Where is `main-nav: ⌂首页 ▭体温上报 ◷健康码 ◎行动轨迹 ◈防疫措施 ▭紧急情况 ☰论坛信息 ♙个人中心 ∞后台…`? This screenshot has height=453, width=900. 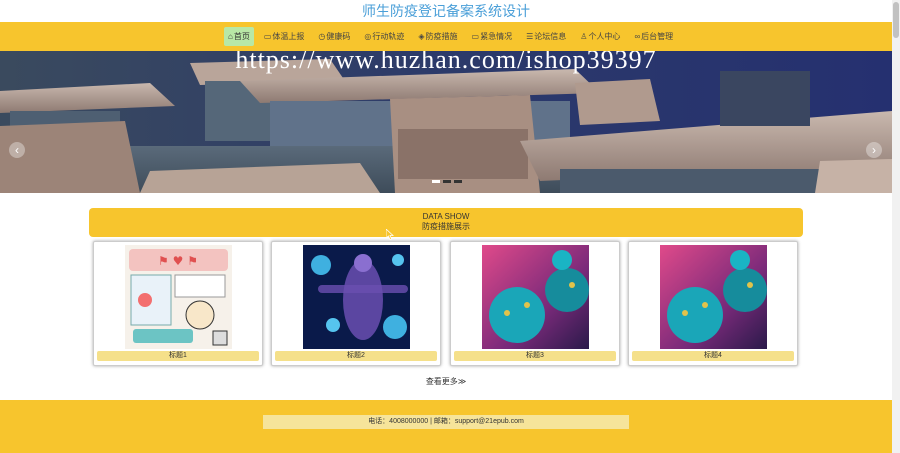
main-nav: ⌂首页 ▭体温上报 ◷健康码 ◎行动轨迹 ◈防疫措施 ▭紧急情况 ☰论坛信息 ♙个人中心 ∞后台… is located at coordinates (446, 36).